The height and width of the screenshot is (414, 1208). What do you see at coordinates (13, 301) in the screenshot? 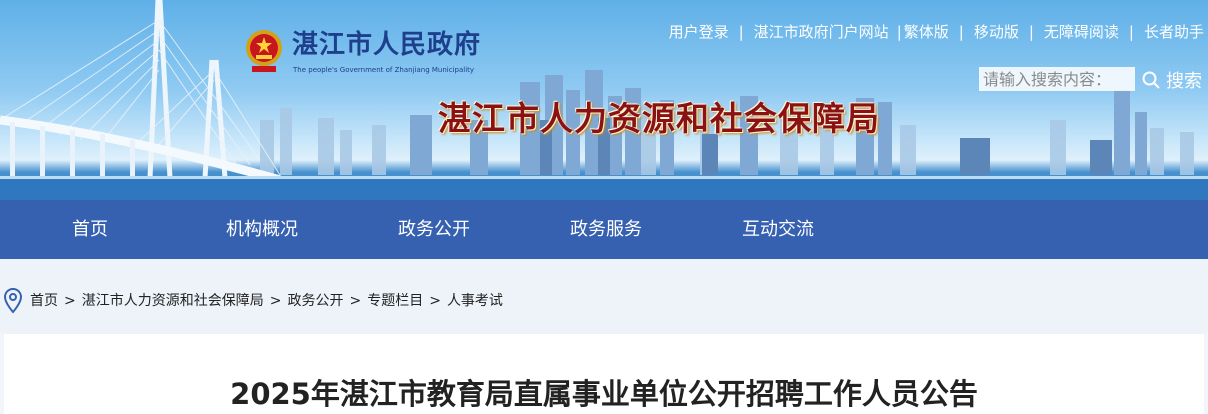
I see `location-pin-icon` at bounding box center [13, 301].